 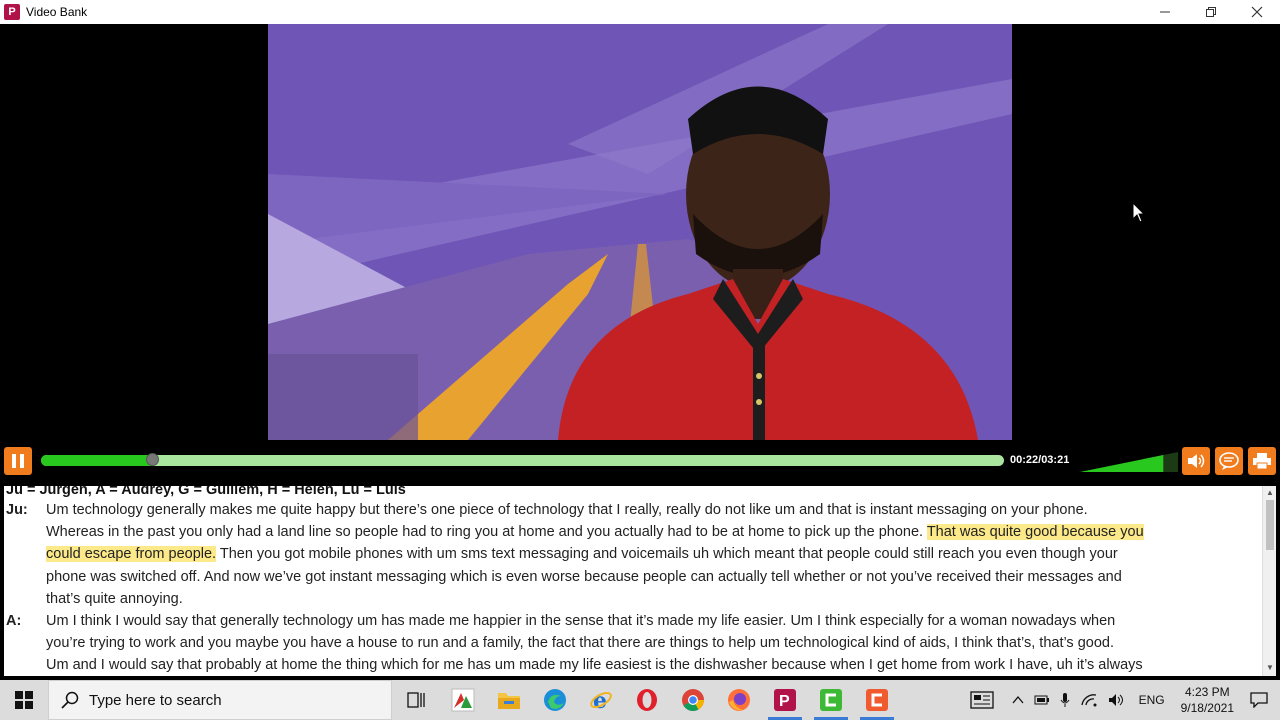 I want to click on system-tray: ENG 4:23 PM 9/18/2021, so click(x=1122, y=700).